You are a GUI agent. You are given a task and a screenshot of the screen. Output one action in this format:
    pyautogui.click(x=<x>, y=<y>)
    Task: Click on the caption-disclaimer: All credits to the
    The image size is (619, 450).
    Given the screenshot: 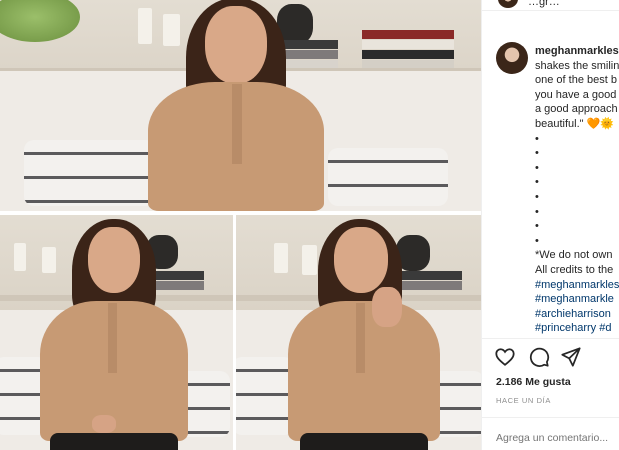 What is the action you would take?
    pyautogui.click(x=574, y=269)
    